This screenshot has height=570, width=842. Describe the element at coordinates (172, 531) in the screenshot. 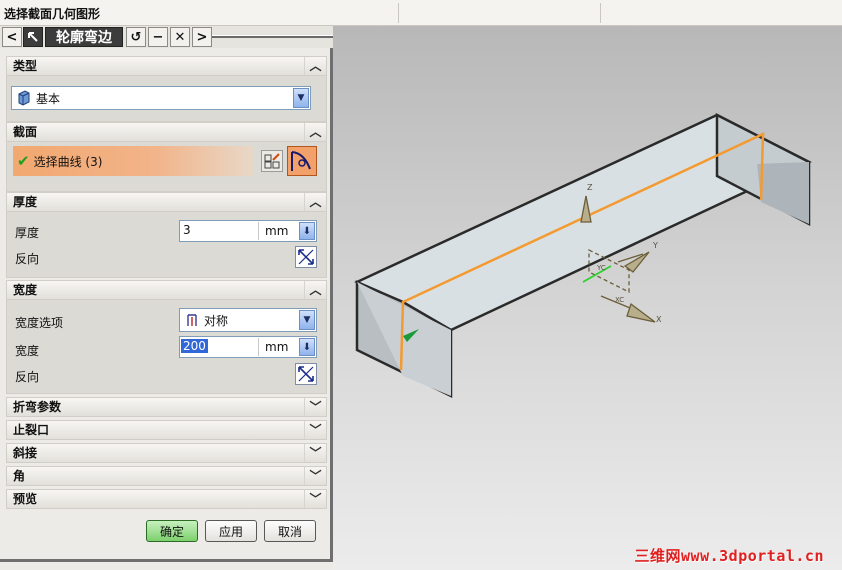

I see `ok-button: 确定` at that location.